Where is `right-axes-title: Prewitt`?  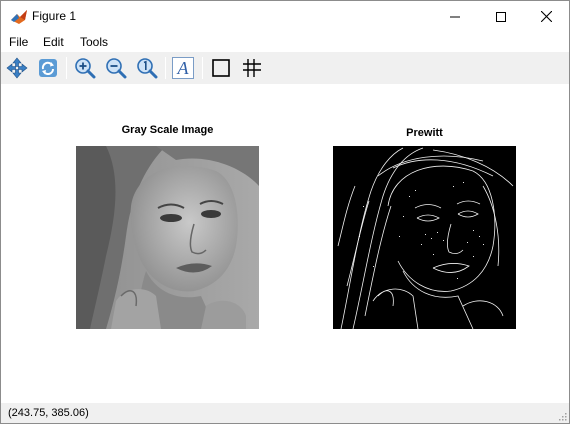 right-axes-title: Prewitt is located at coordinates (424, 133).